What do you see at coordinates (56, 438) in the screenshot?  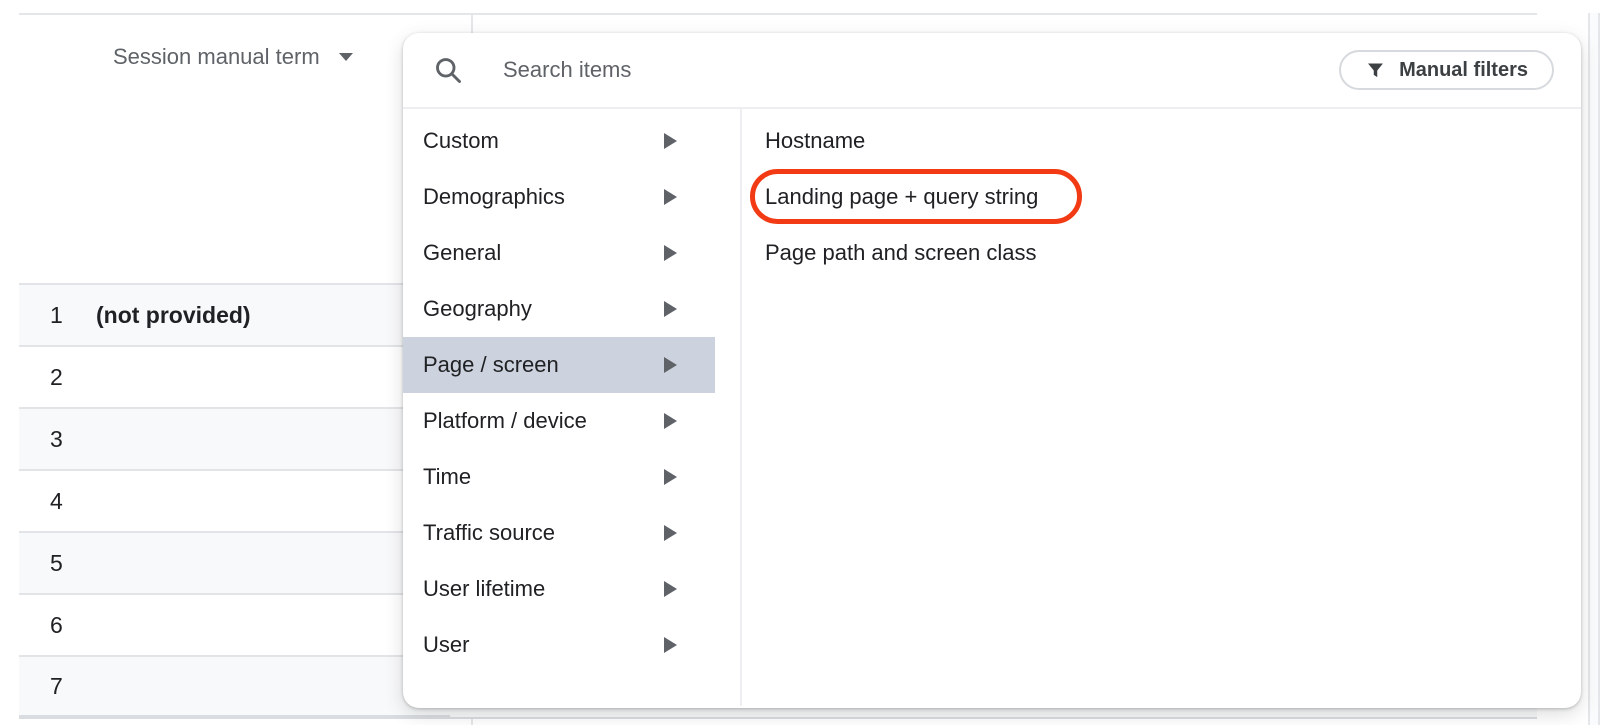 I see `row-index: 3` at bounding box center [56, 438].